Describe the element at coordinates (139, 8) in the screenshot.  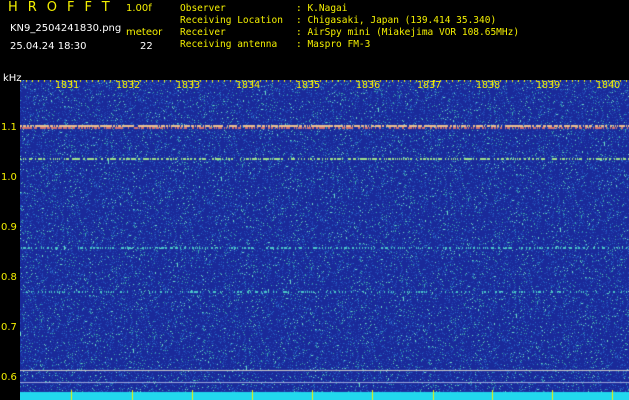
I see `version-label: 1.00f` at that location.